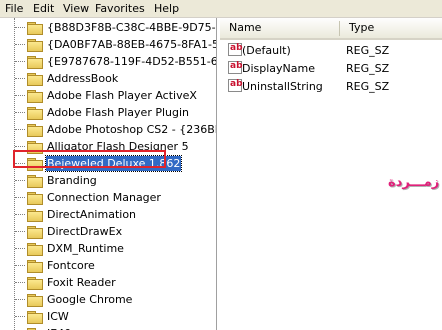  I want to click on tree-item-label: DXM_Runtime, so click(85, 248).